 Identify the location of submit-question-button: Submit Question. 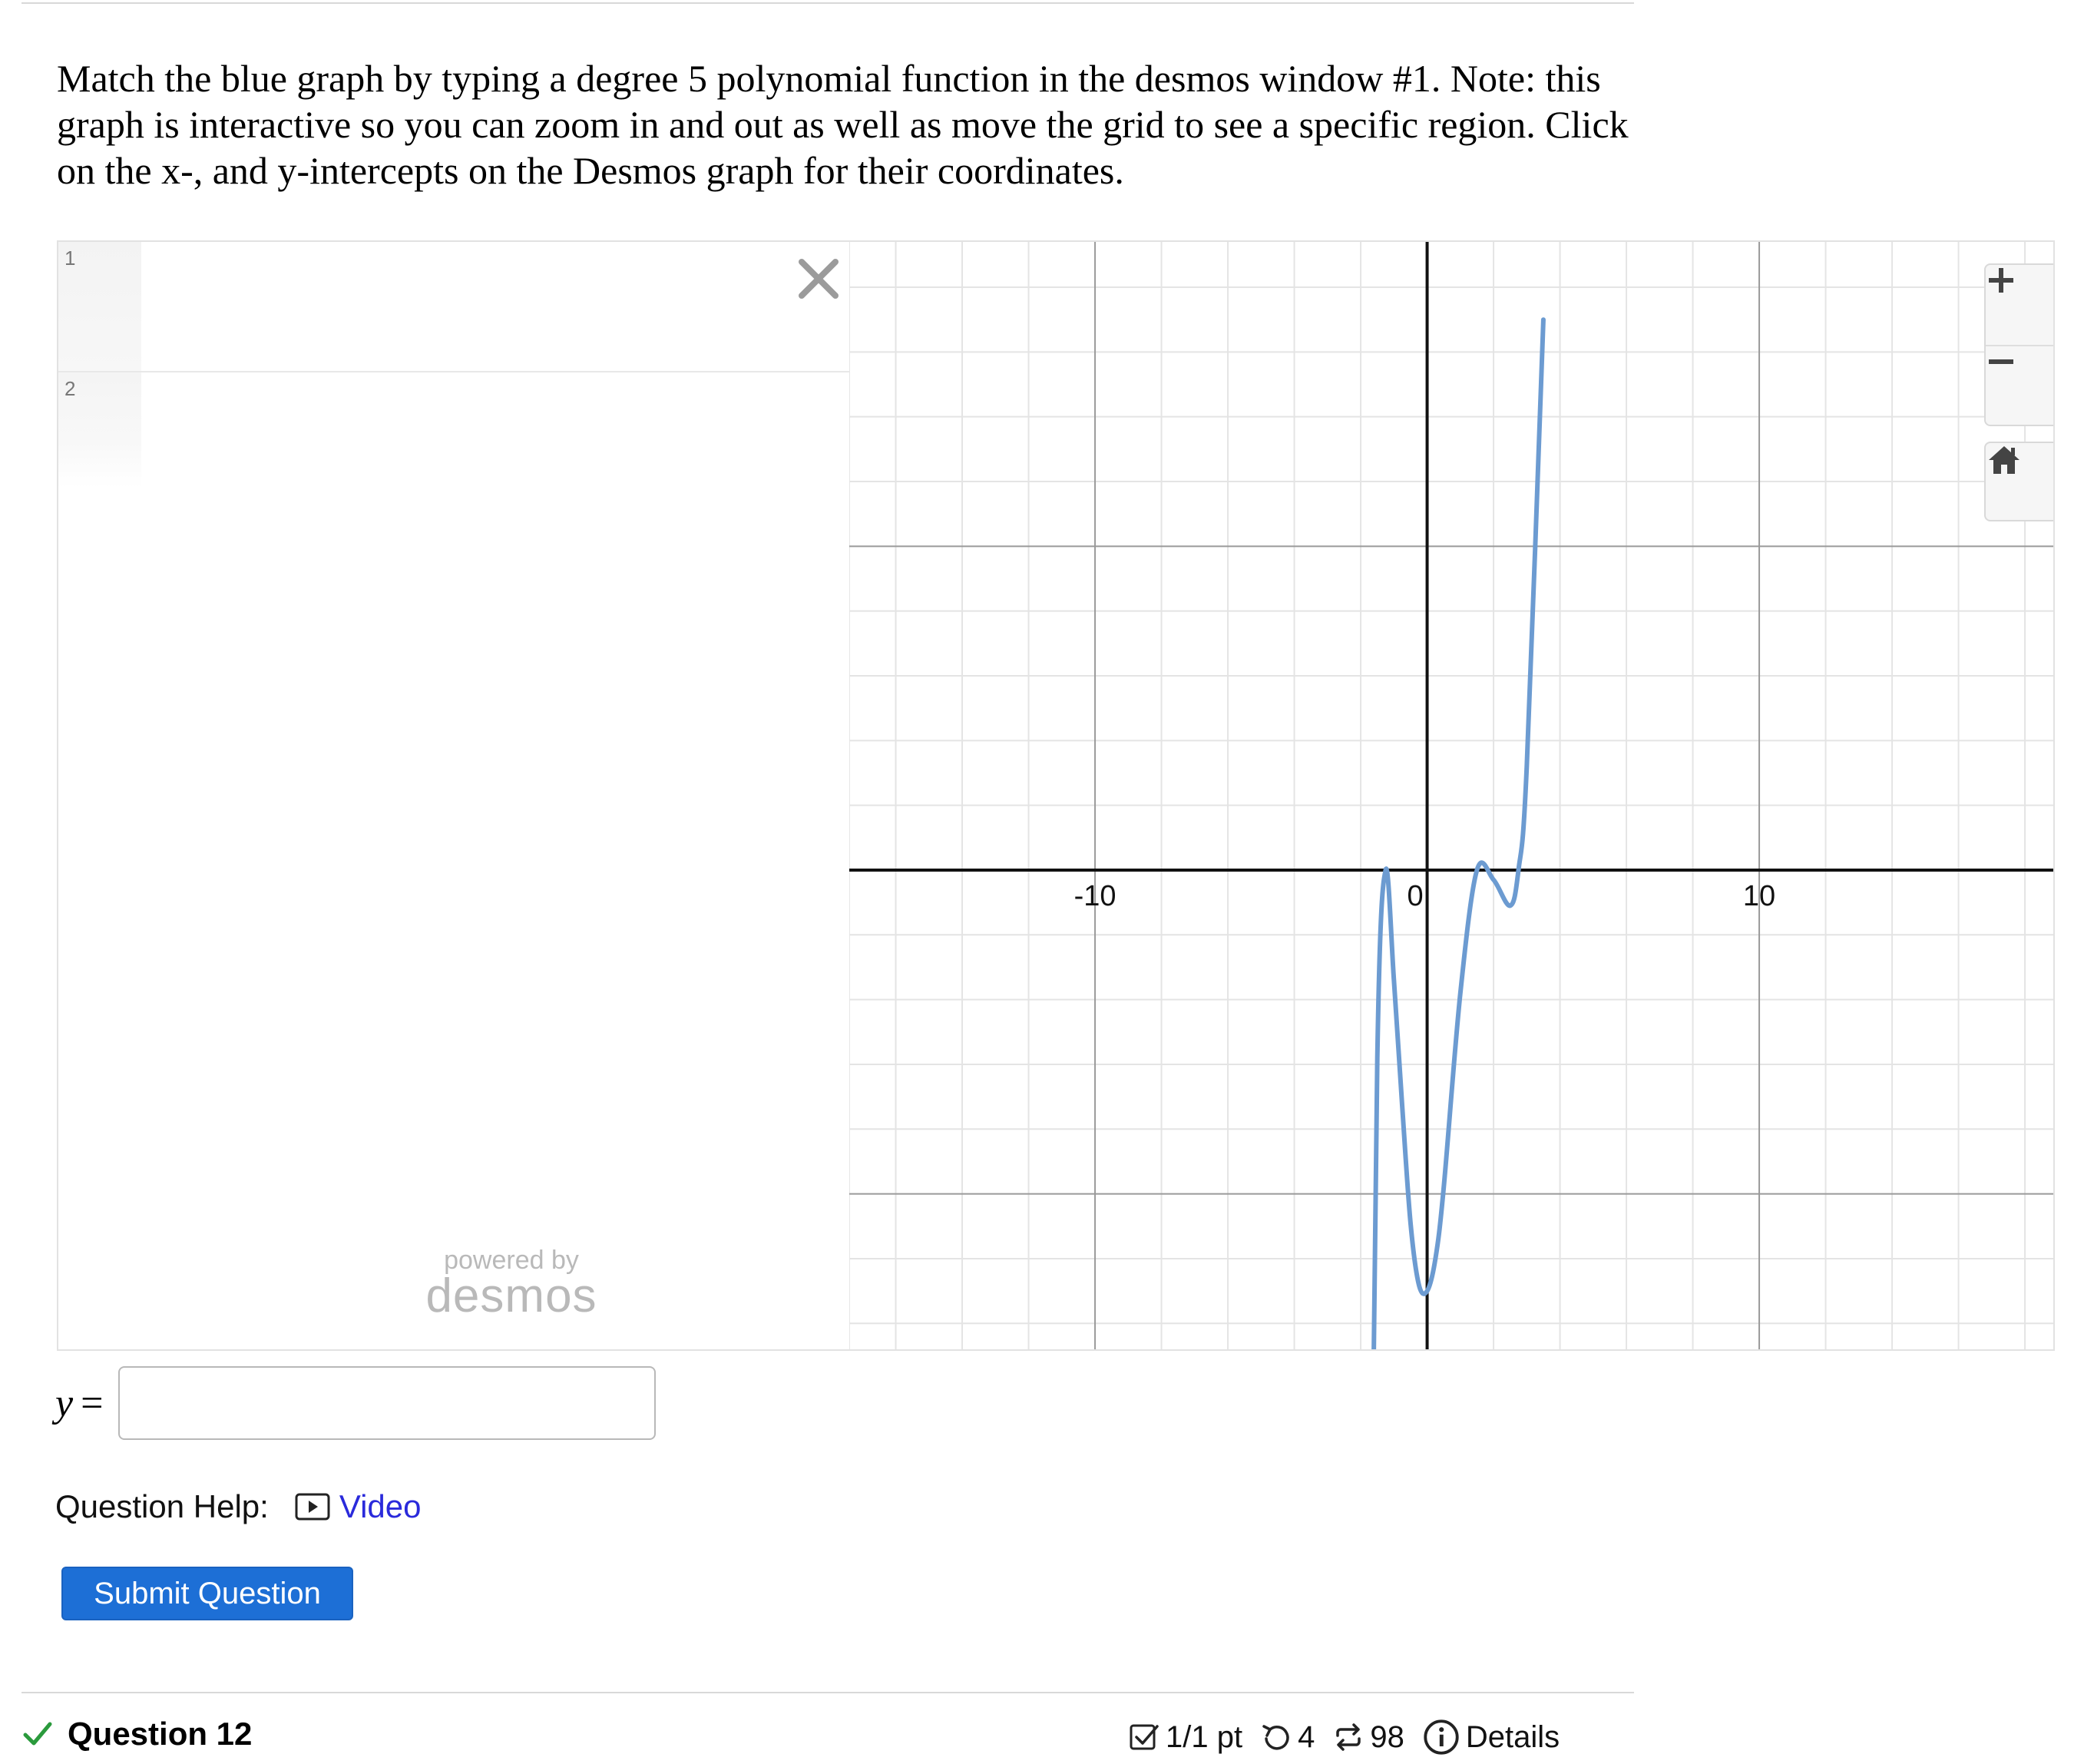
(207, 1593).